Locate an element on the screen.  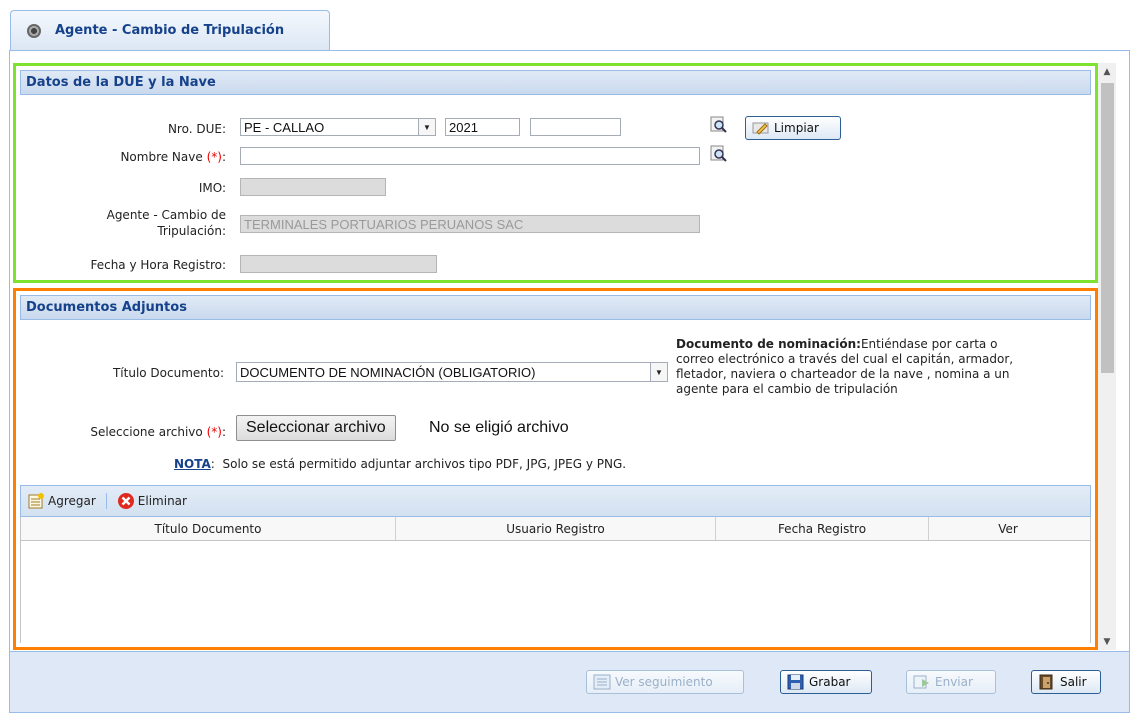
due-number-input is located at coordinates (575, 127).